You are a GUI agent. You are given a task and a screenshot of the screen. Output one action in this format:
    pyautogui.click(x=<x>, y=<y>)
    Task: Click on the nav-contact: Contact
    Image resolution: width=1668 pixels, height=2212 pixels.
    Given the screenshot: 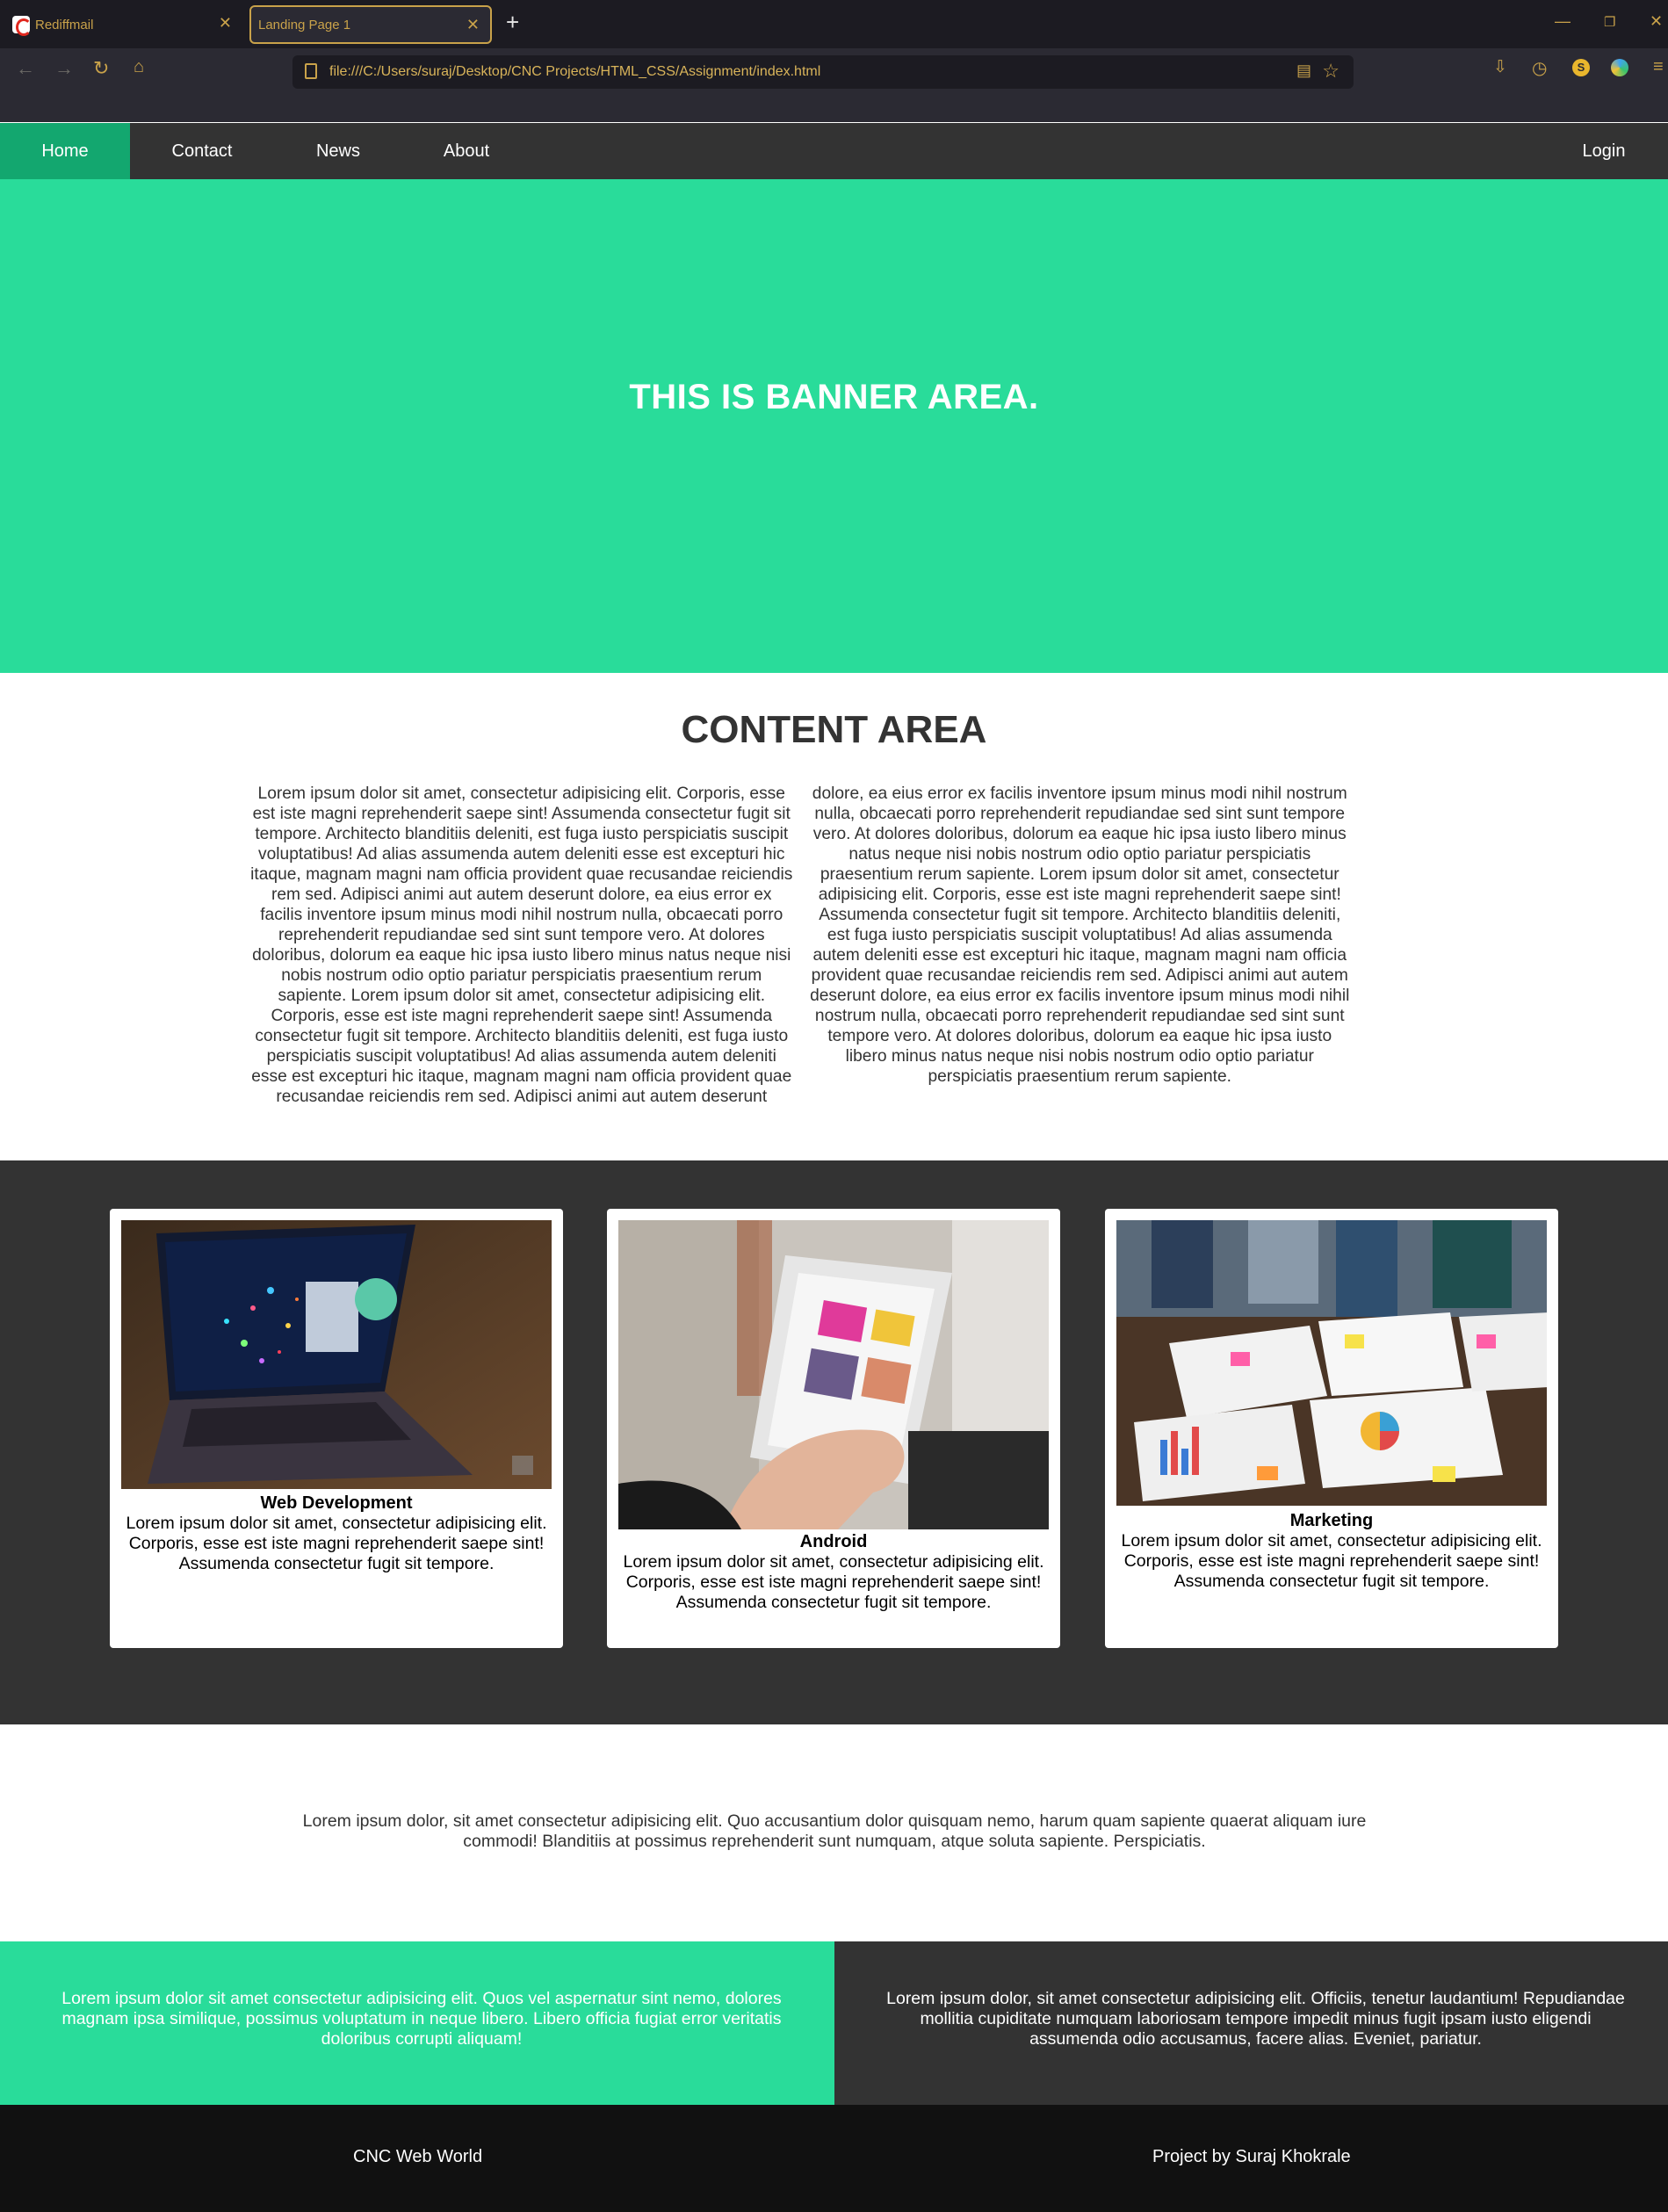 What is the action you would take?
    pyautogui.click(x=202, y=151)
    